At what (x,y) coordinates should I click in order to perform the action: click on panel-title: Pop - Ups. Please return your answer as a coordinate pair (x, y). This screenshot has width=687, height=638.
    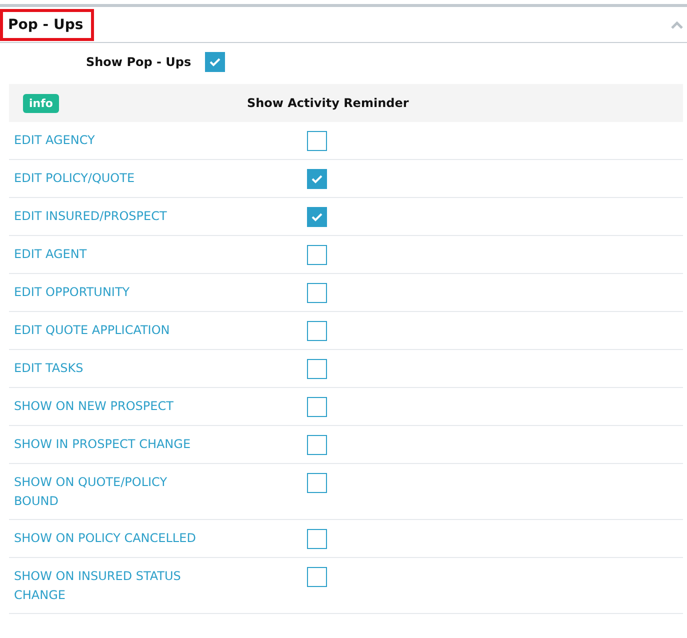
    Looking at the image, I should click on (47, 24).